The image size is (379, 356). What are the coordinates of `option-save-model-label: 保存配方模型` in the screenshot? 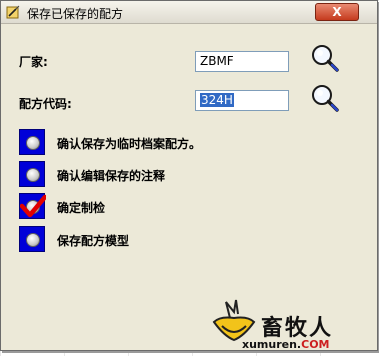 It's located at (93, 241).